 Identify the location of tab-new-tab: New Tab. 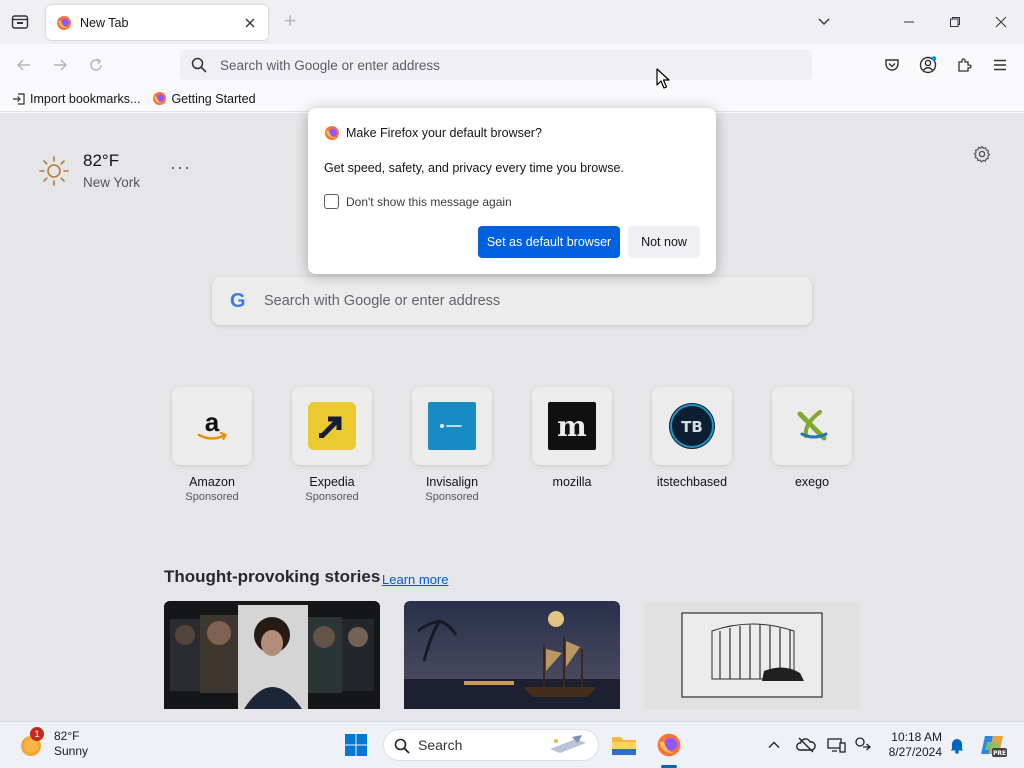
(157, 22).